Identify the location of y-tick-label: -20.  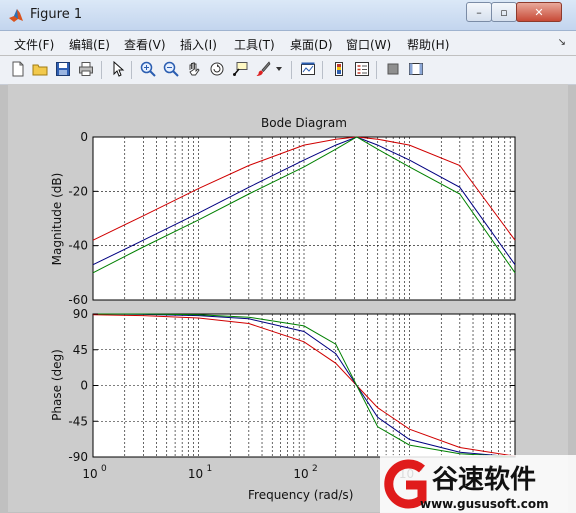
(78, 191).